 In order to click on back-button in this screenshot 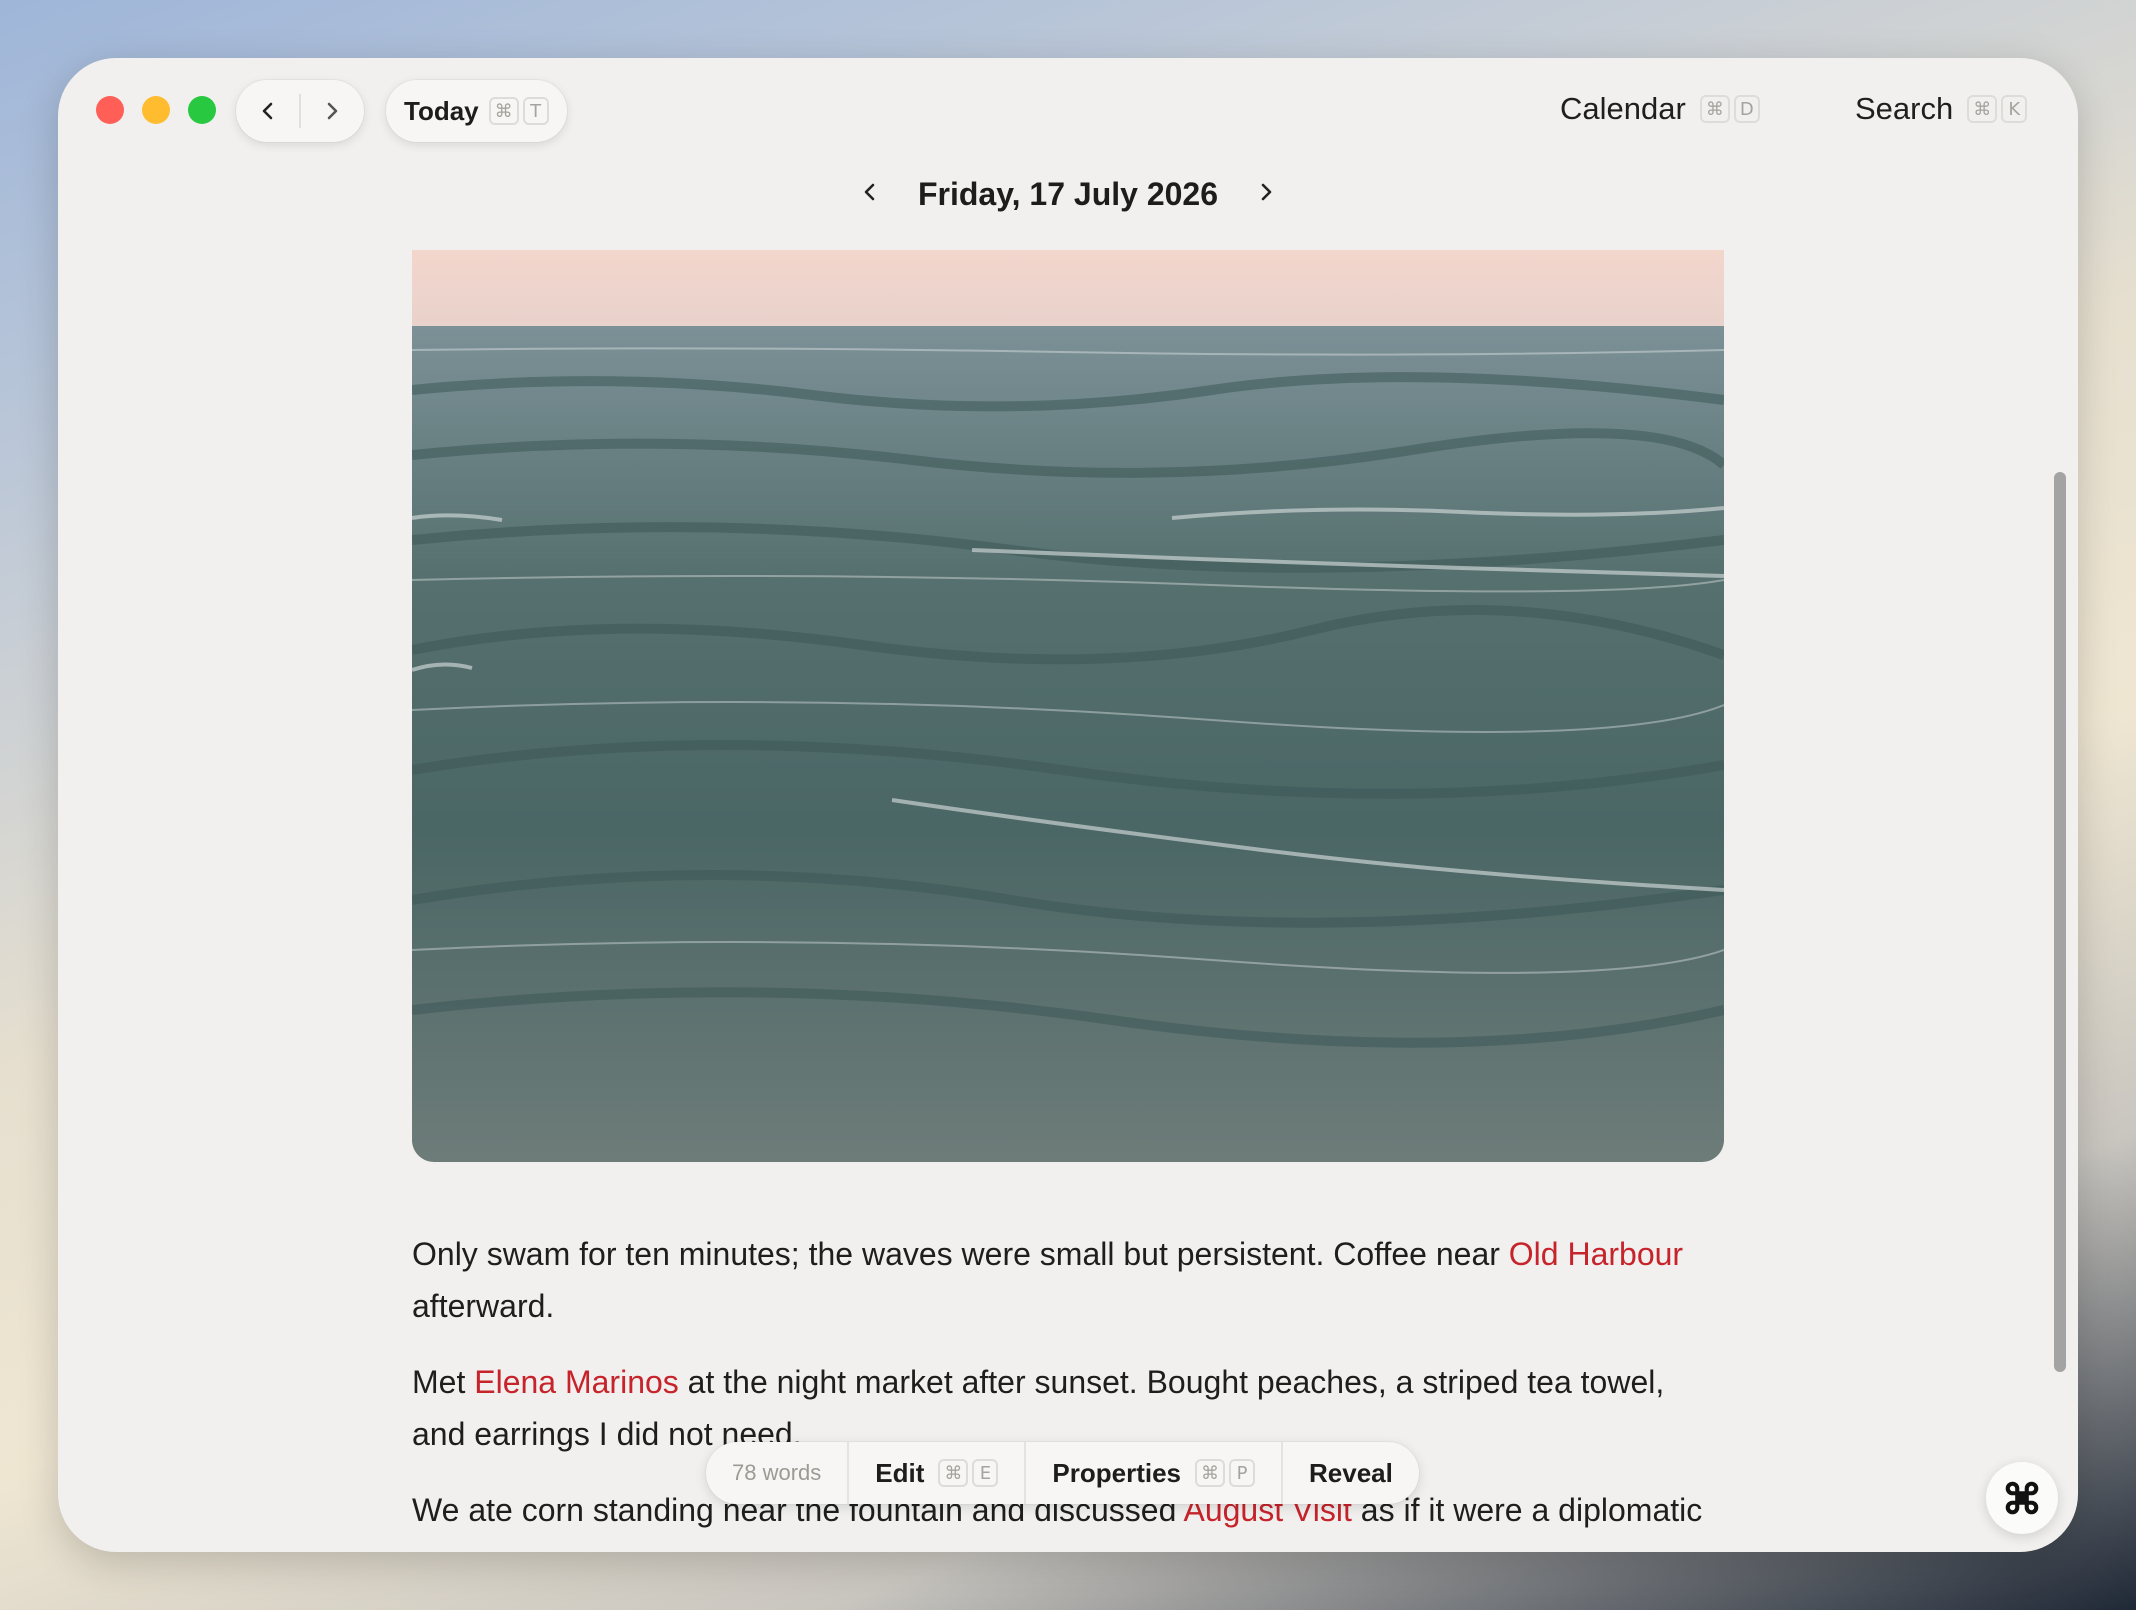, I will do `click(268, 111)`.